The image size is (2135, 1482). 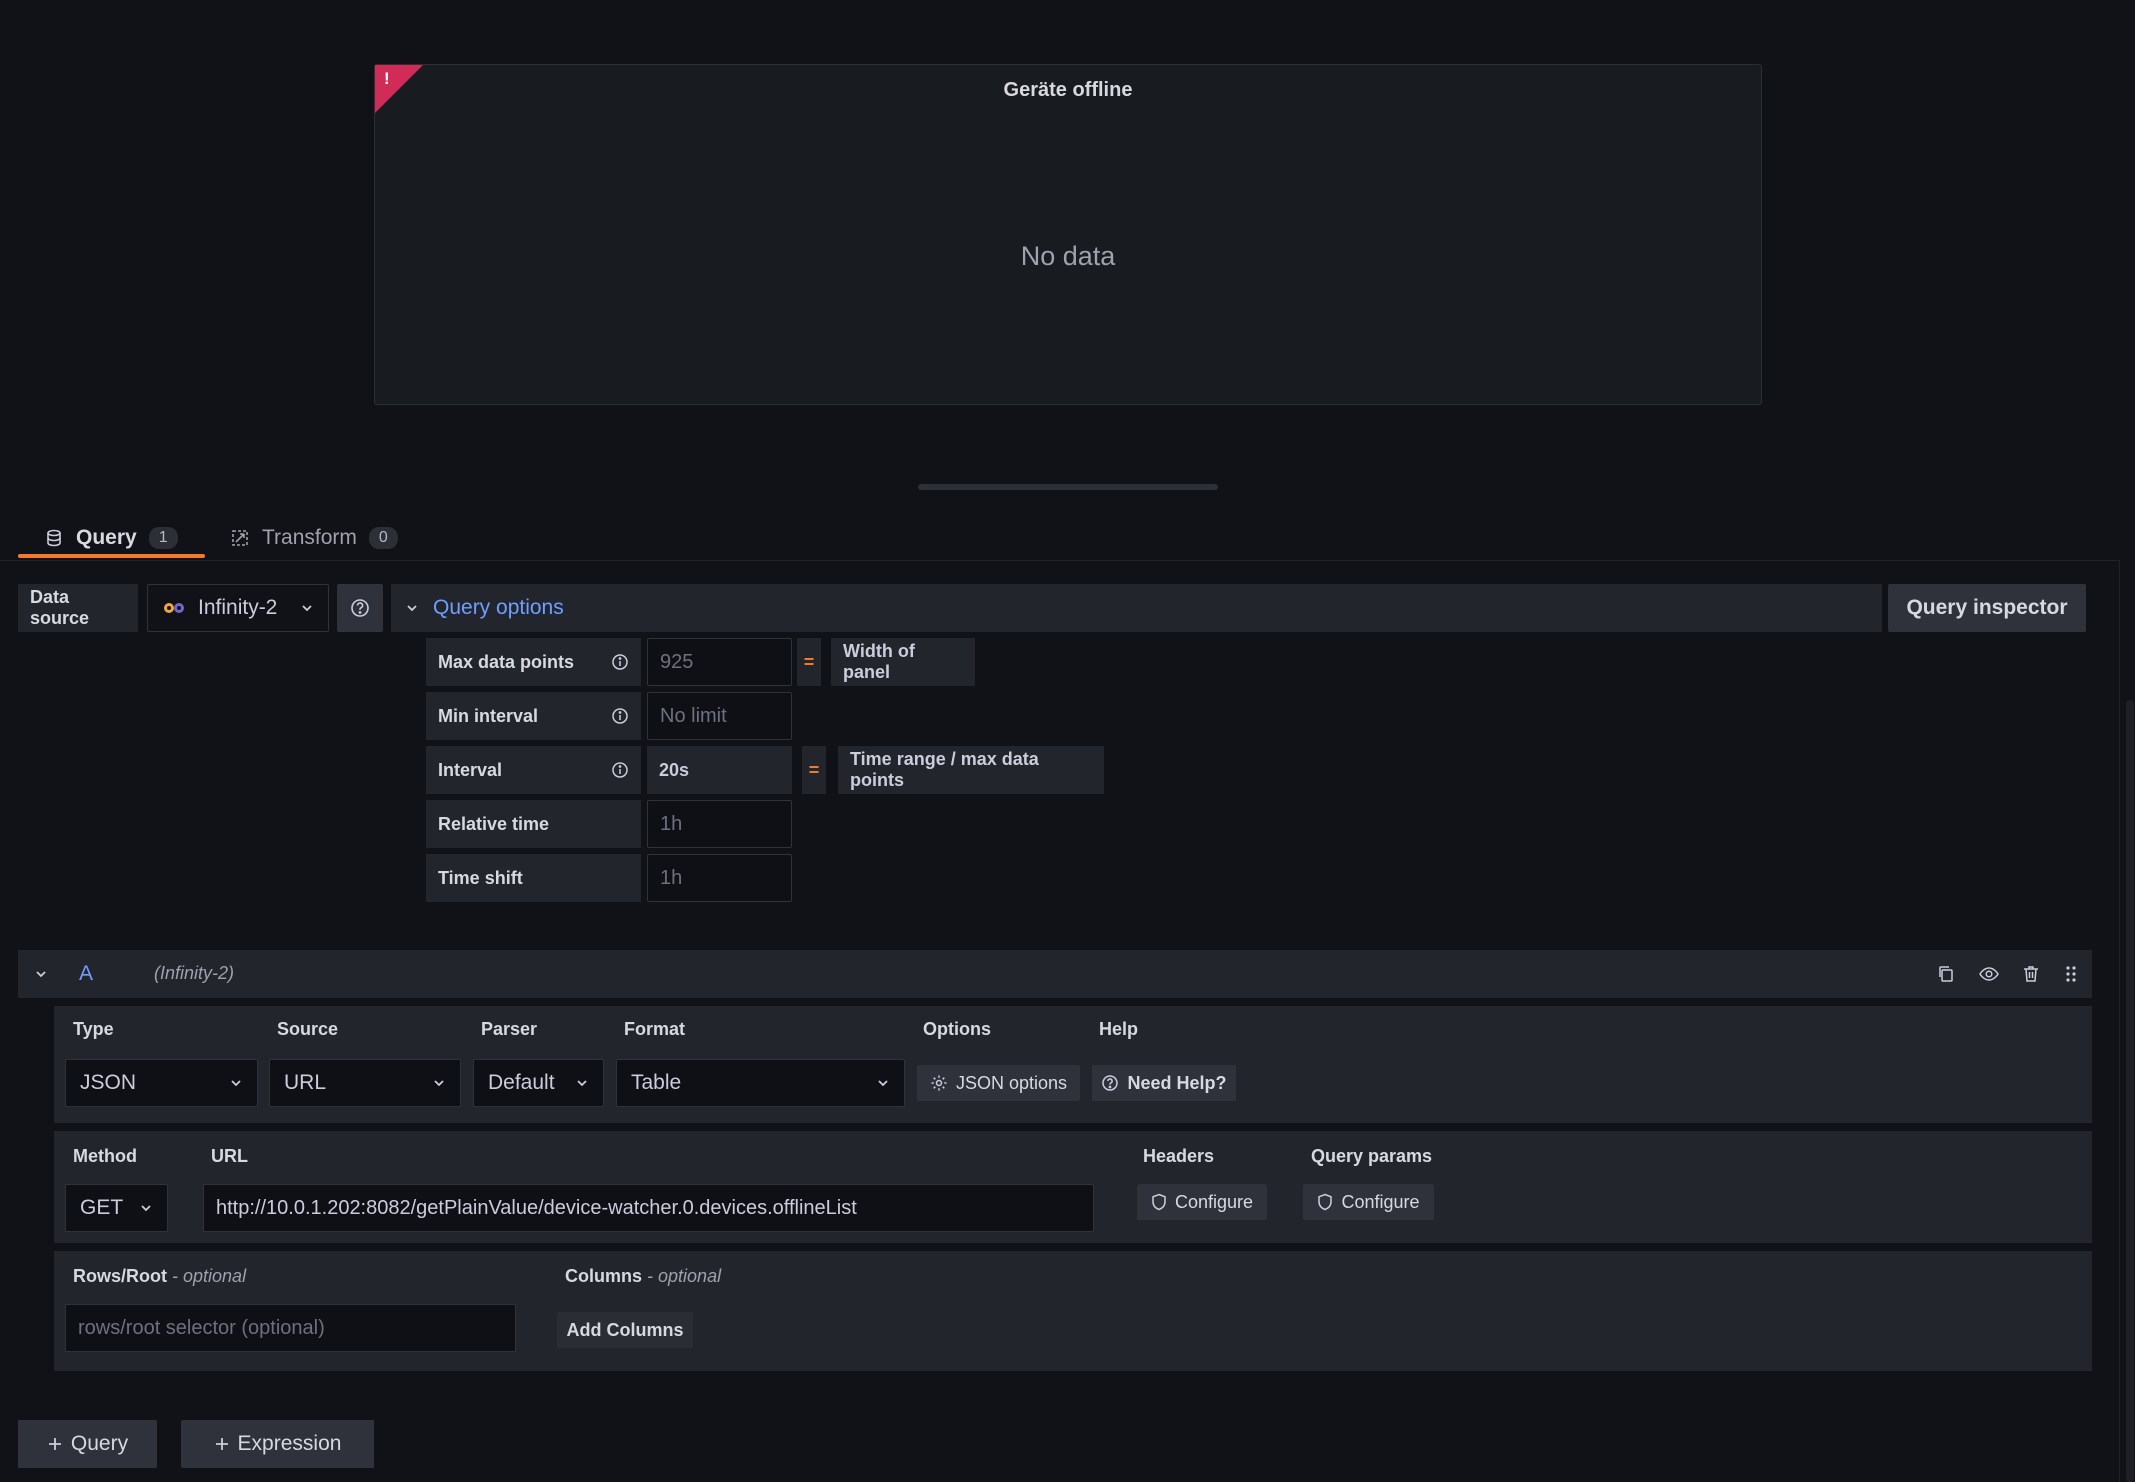 I want to click on trash-icon, so click(x=2031, y=974).